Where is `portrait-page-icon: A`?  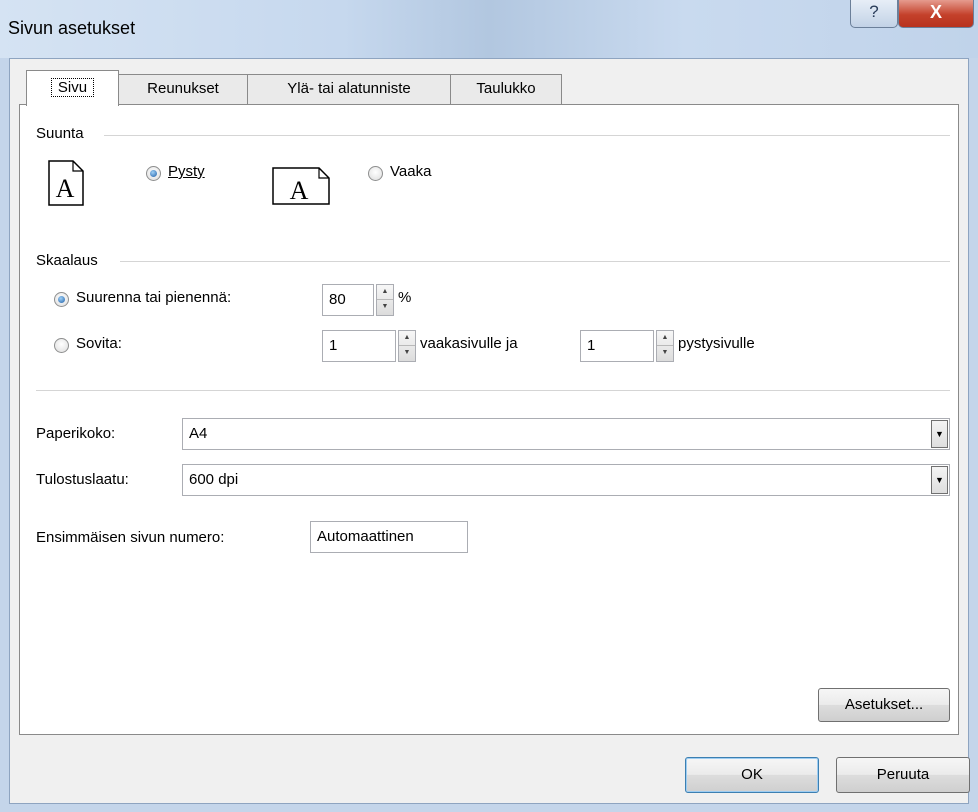
portrait-page-icon: A is located at coordinates (66, 183).